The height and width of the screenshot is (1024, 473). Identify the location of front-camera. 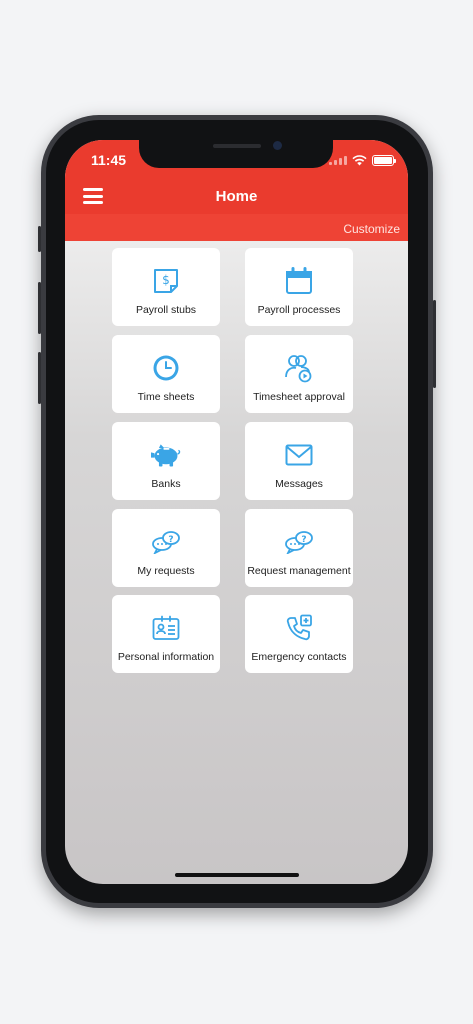
(277, 145).